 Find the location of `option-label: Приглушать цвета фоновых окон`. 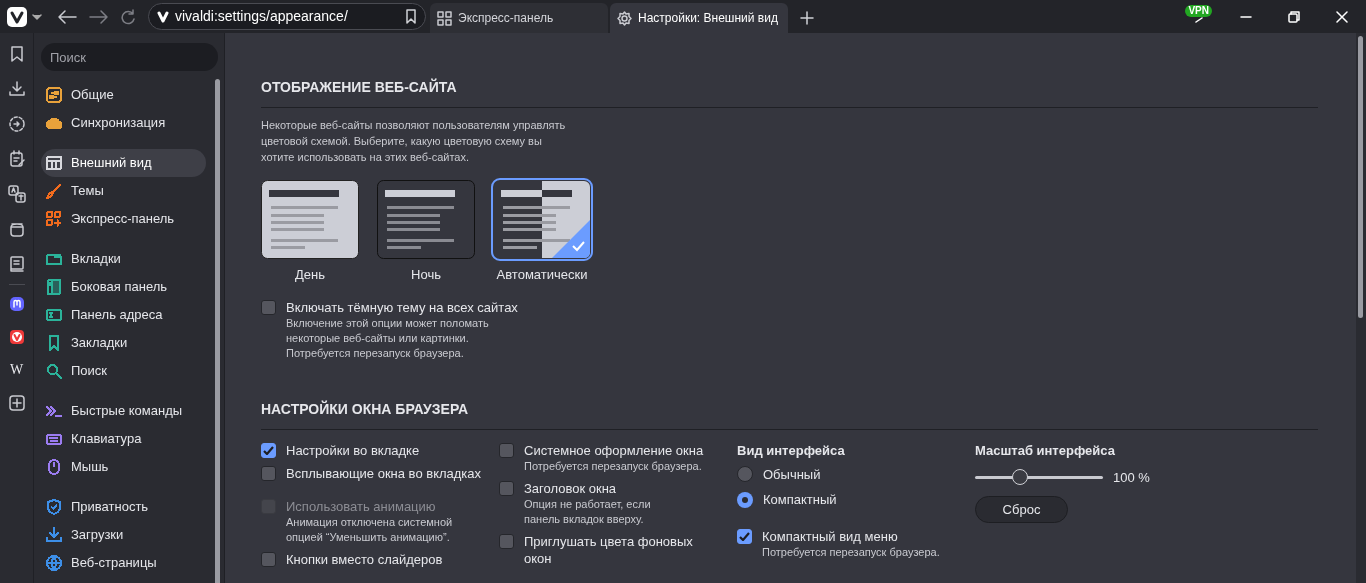

option-label: Приглушать цвета фоновых окон is located at coordinates (616, 549).